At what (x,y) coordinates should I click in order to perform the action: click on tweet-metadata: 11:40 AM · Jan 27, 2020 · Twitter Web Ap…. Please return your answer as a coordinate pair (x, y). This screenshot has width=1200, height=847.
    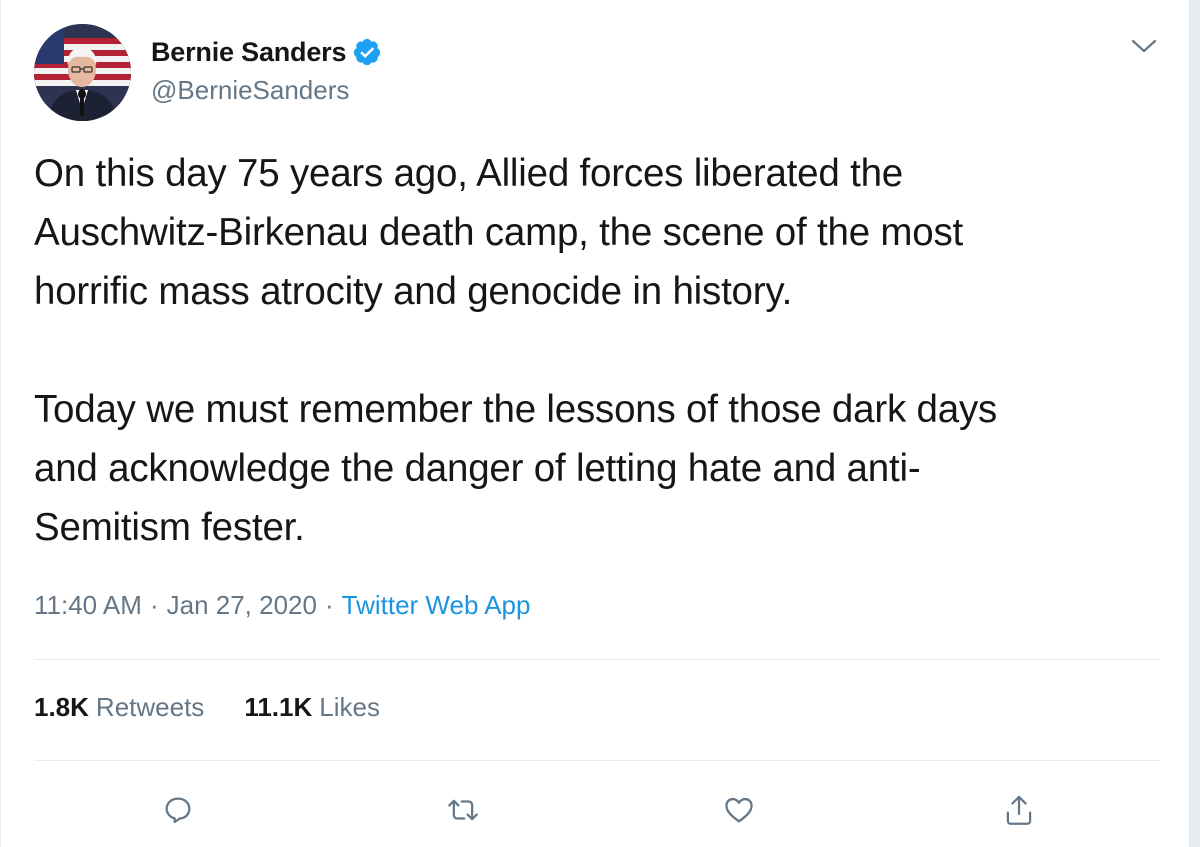
    Looking at the image, I should click on (282, 605).